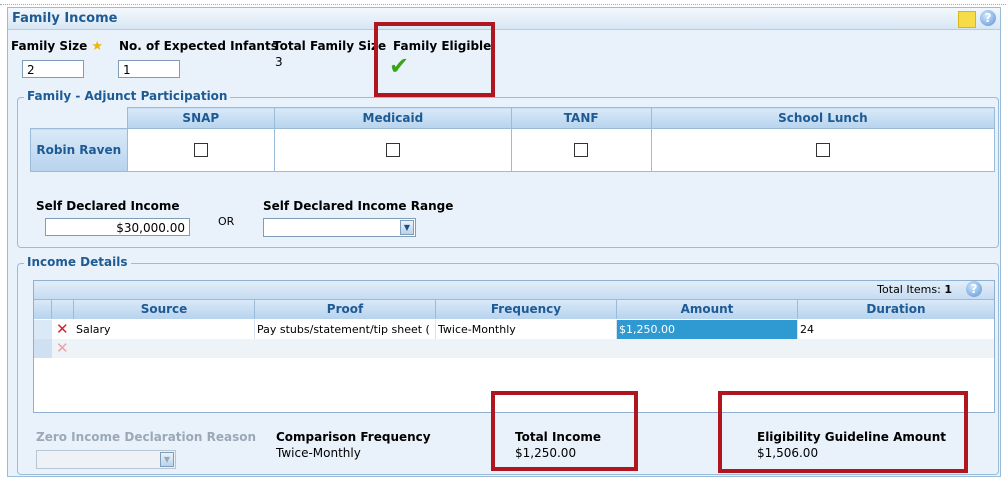 This screenshot has width=1006, height=479. Describe the element at coordinates (330, 46) in the screenshot. I see `total-family-size-label: Total Family Size` at that location.